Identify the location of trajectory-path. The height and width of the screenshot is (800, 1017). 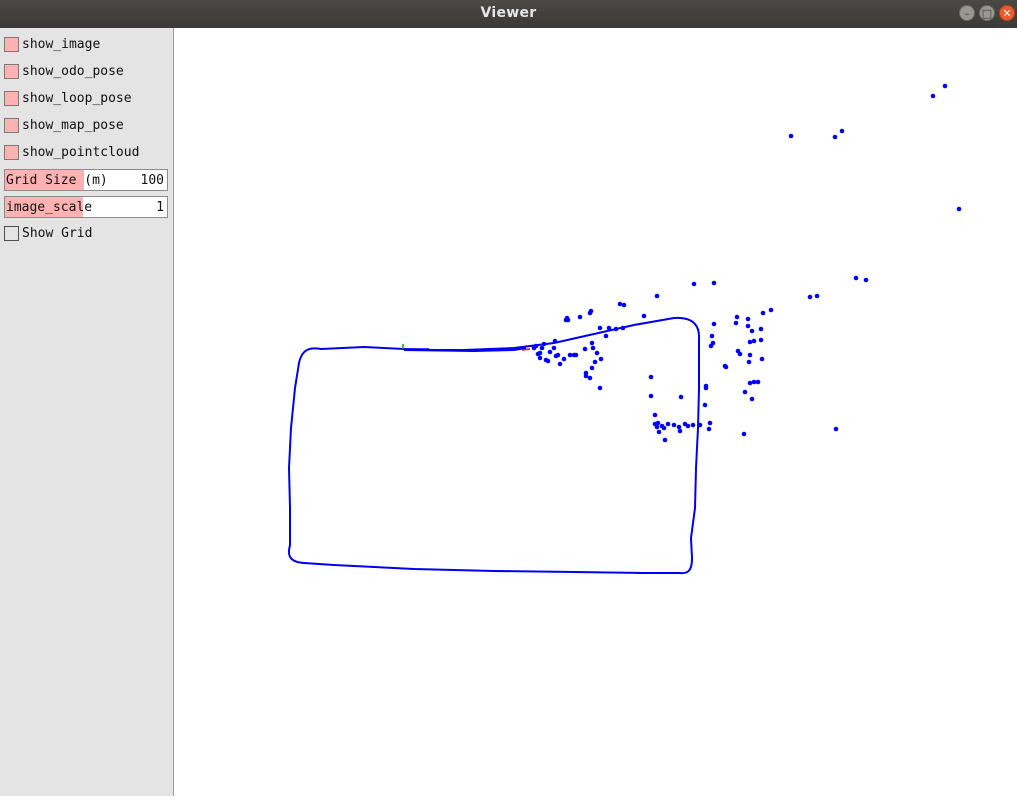
(494, 445).